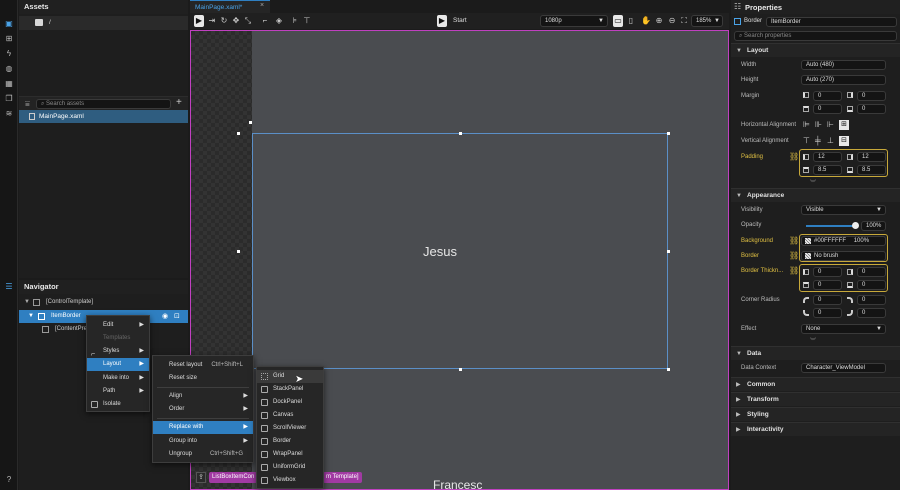 The width and height of the screenshot is (900, 490). What do you see at coordinates (815, 36) in the screenshot?
I see `properties-search-input: ⌕ Search properties` at bounding box center [815, 36].